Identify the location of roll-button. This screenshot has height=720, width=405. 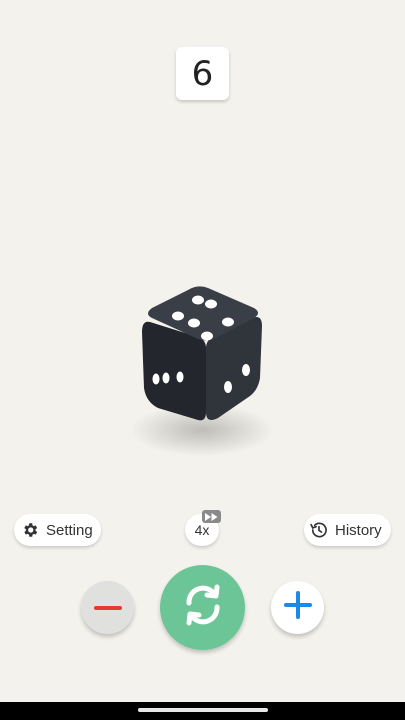
(202, 607).